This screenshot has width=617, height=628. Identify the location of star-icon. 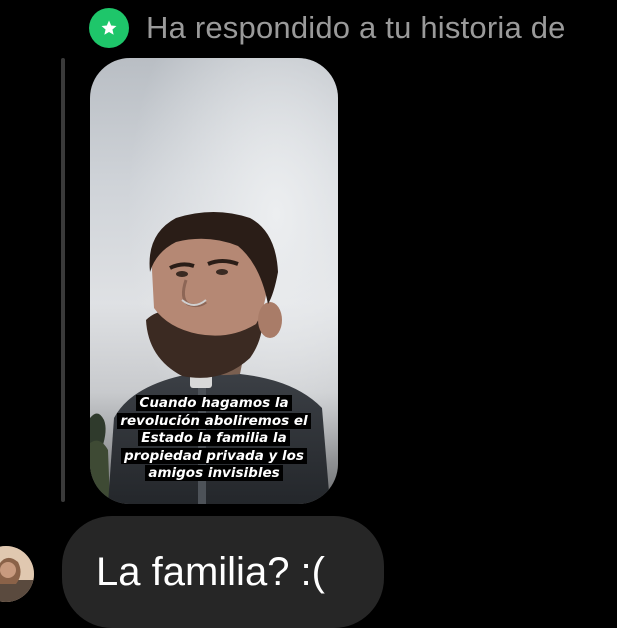
(109, 28).